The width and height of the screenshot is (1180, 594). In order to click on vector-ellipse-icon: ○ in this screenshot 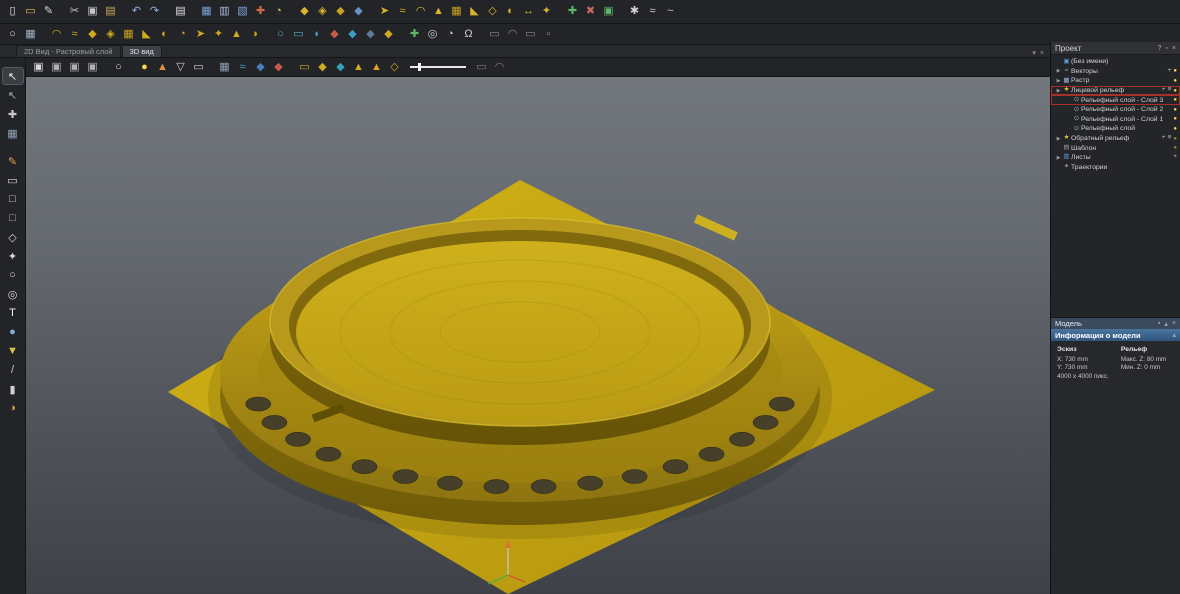, I will do `click(280, 34)`.